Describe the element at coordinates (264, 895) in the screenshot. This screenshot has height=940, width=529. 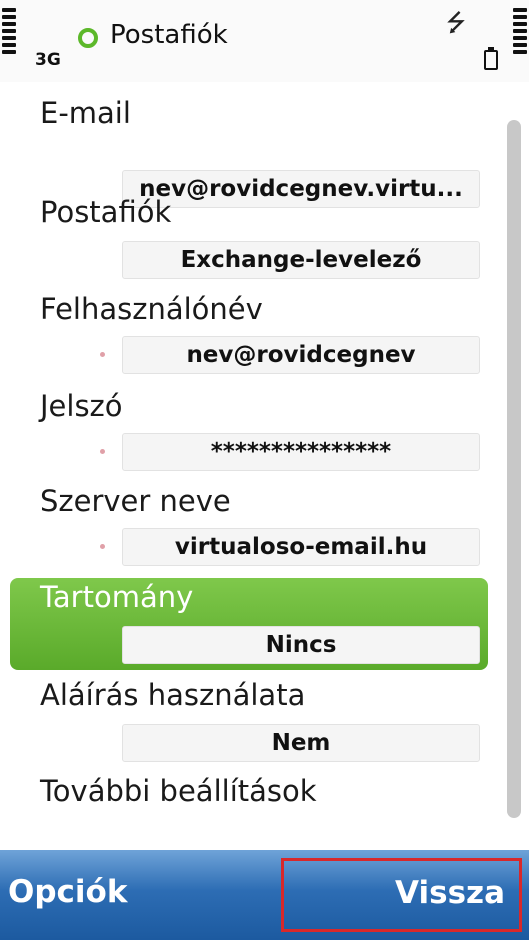
I see `softkey-bar: Opciók Vissza` at that location.